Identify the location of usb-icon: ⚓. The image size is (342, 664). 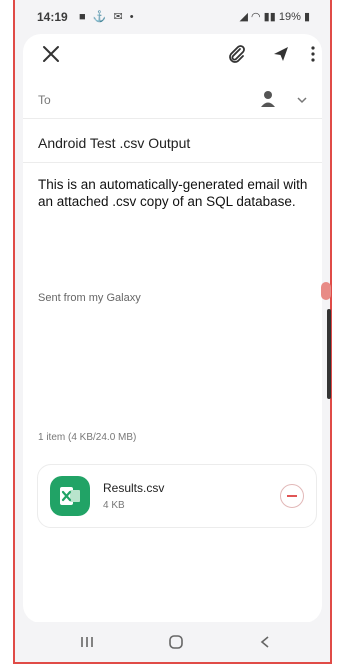
(100, 17).